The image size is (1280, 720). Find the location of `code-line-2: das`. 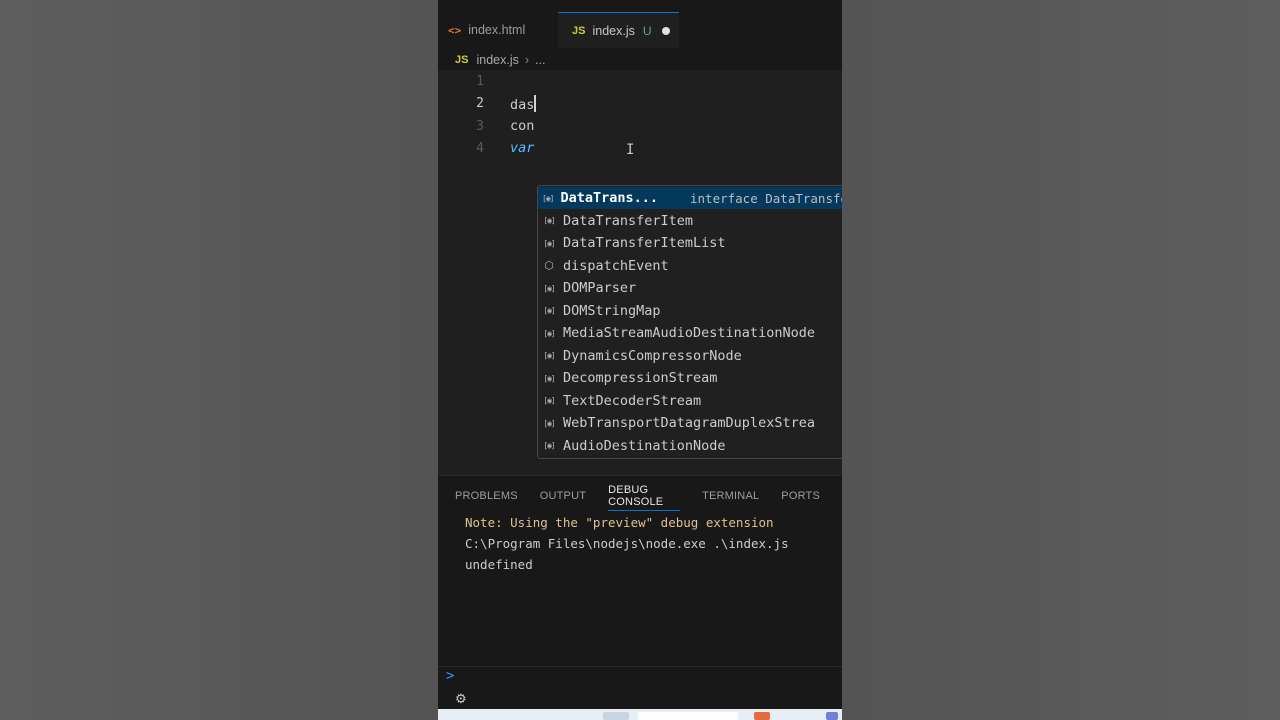

code-line-2: das is located at coordinates (523, 104).